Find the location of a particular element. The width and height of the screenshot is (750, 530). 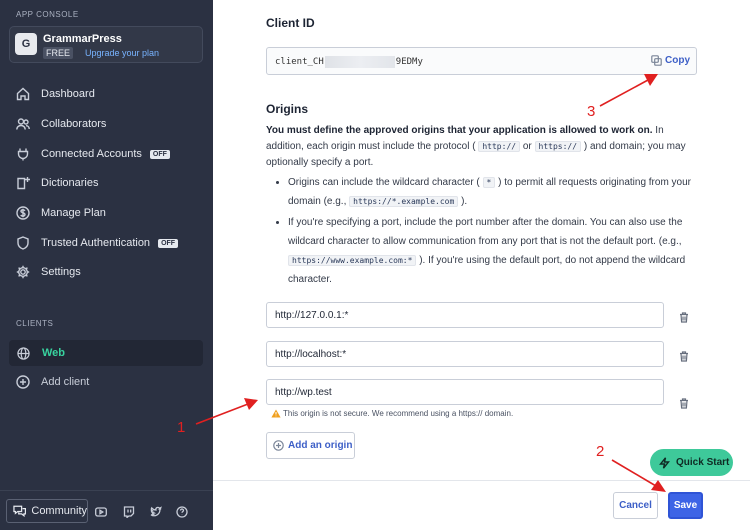

annotation-number-3: 3 is located at coordinates (591, 111).